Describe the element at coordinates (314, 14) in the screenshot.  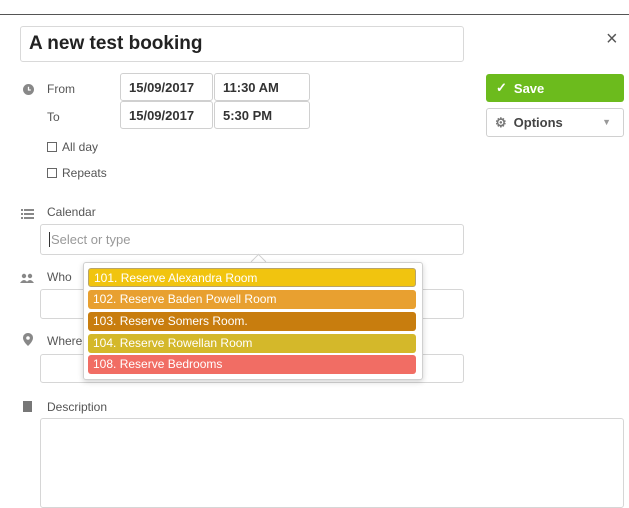
I see `top-divider` at that location.